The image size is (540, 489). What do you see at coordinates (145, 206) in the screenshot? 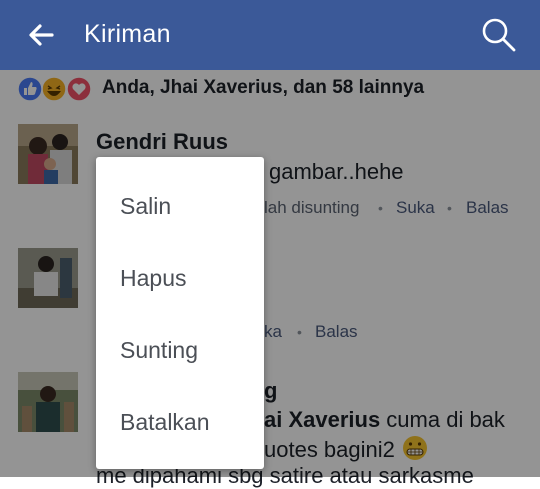
I see `menu-item-copy: Salin` at bounding box center [145, 206].